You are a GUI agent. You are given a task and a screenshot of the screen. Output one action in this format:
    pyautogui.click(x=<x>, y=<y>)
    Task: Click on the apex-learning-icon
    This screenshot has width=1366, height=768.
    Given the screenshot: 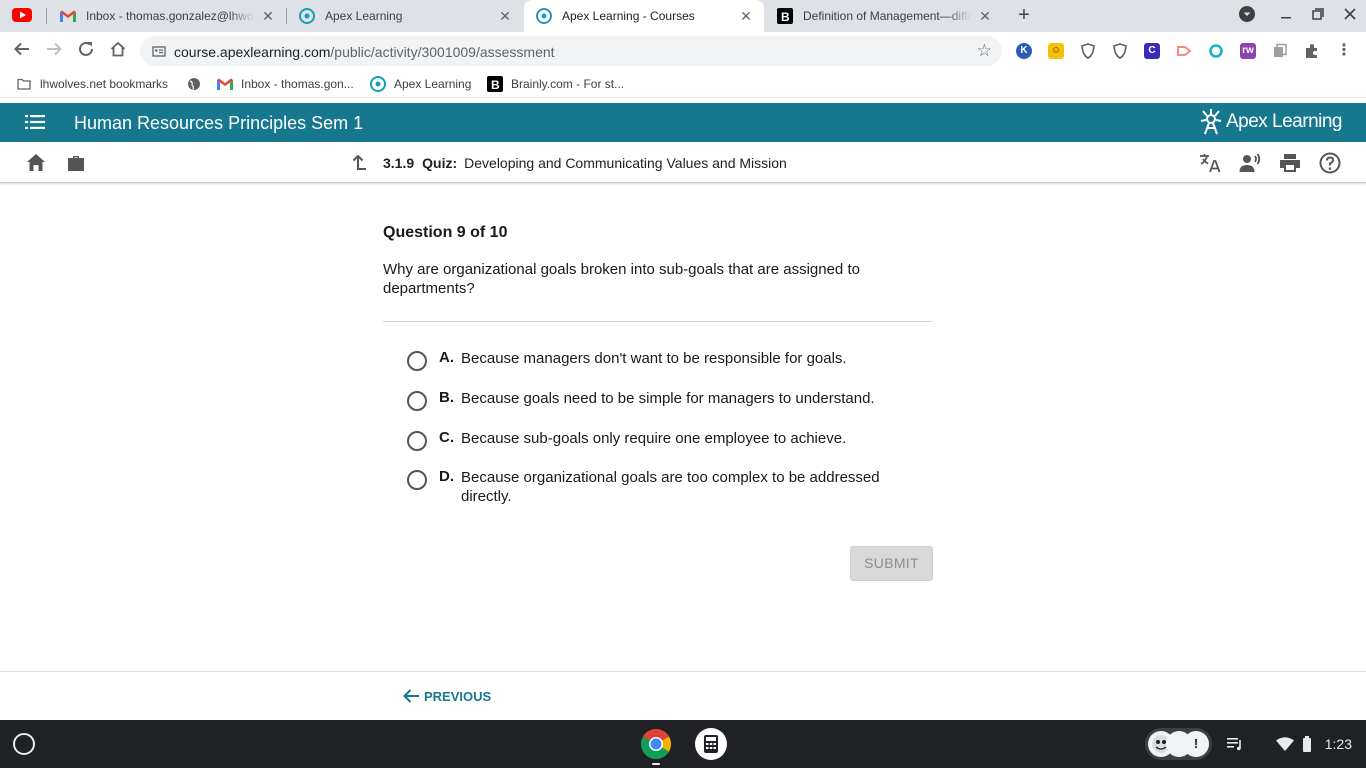 What is the action you would take?
    pyautogui.click(x=544, y=16)
    